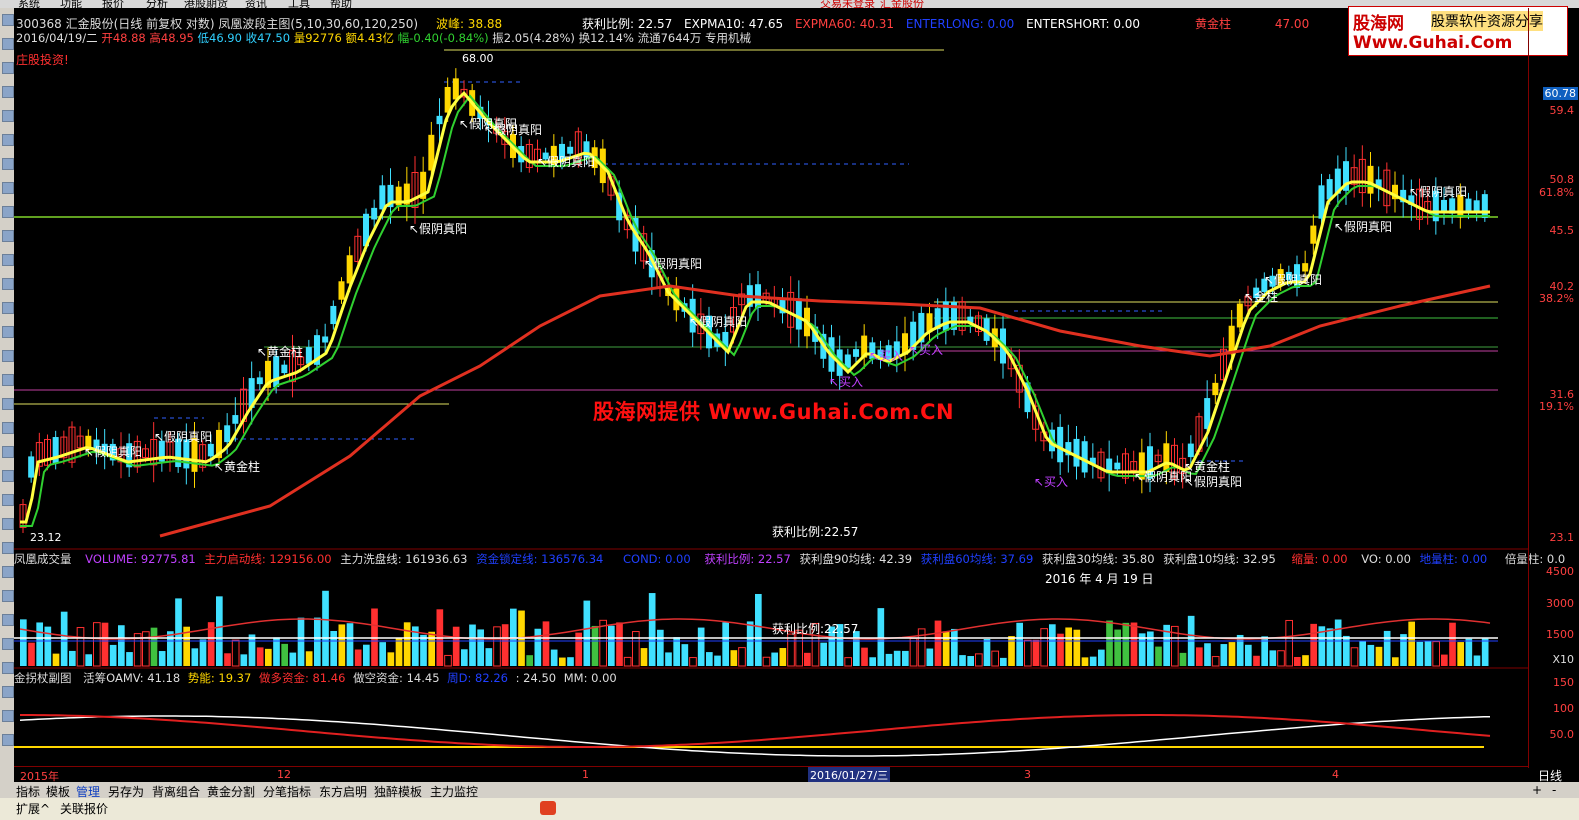 The height and width of the screenshot is (820, 1579). Describe the element at coordinates (237, 466) in the screenshot. I see `annotation-label: ↖黄金柱` at that location.